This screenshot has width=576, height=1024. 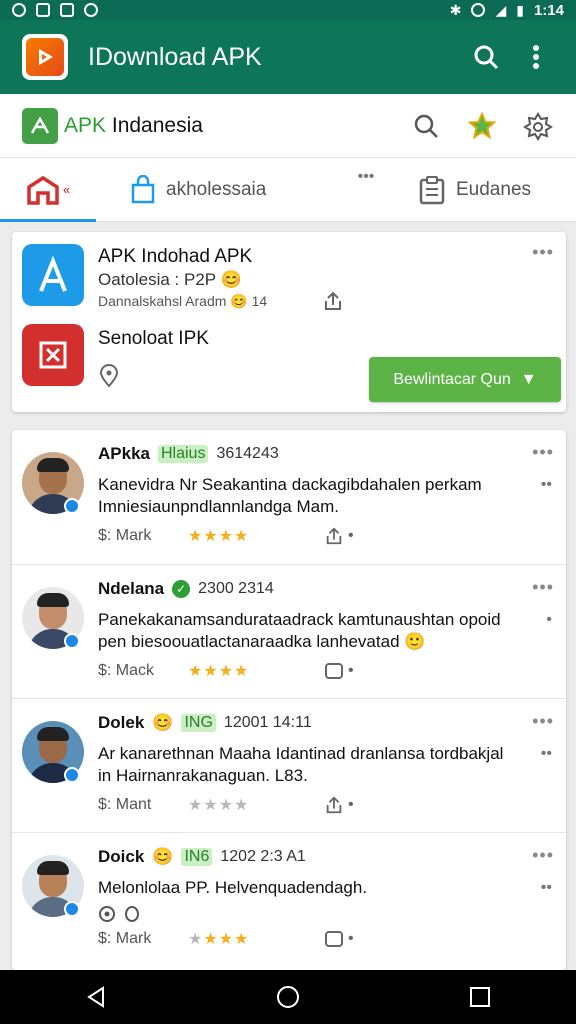 What do you see at coordinates (197, 857) in the screenshot?
I see `post-tag: IN6` at bounding box center [197, 857].